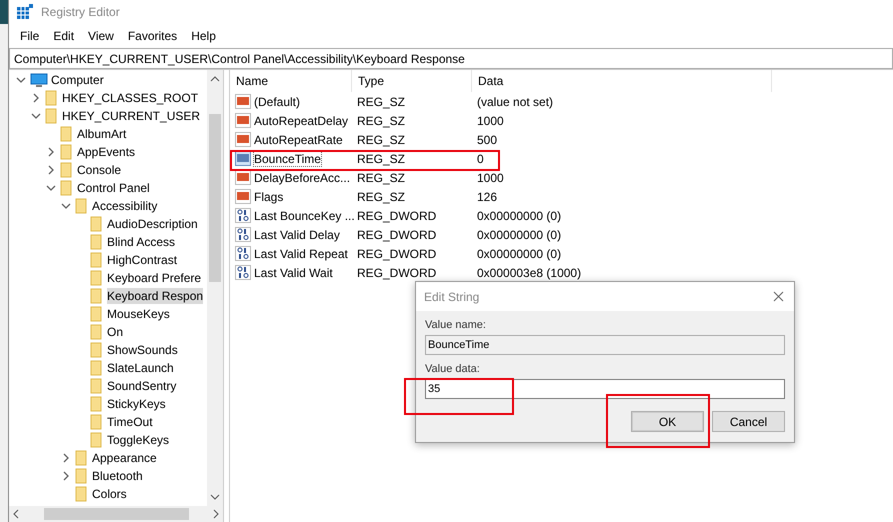  What do you see at coordinates (131, 116) in the screenshot?
I see `tree-item: HKEY_CURRENT_USER` at bounding box center [131, 116].